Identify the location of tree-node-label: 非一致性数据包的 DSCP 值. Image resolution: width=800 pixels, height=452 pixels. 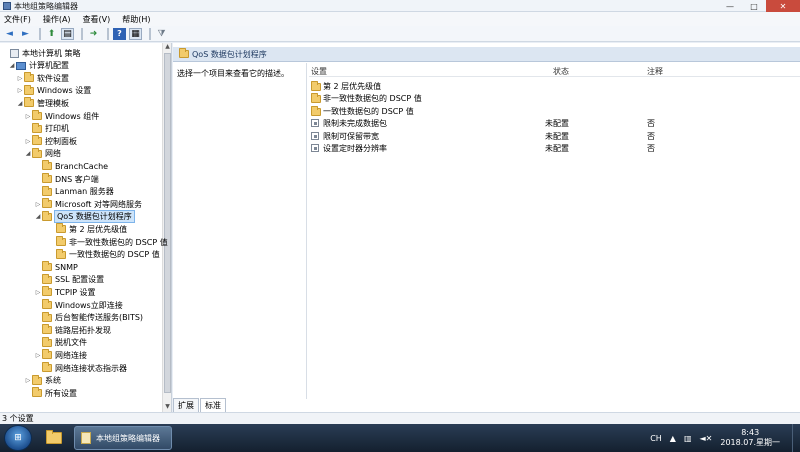
(118, 242).